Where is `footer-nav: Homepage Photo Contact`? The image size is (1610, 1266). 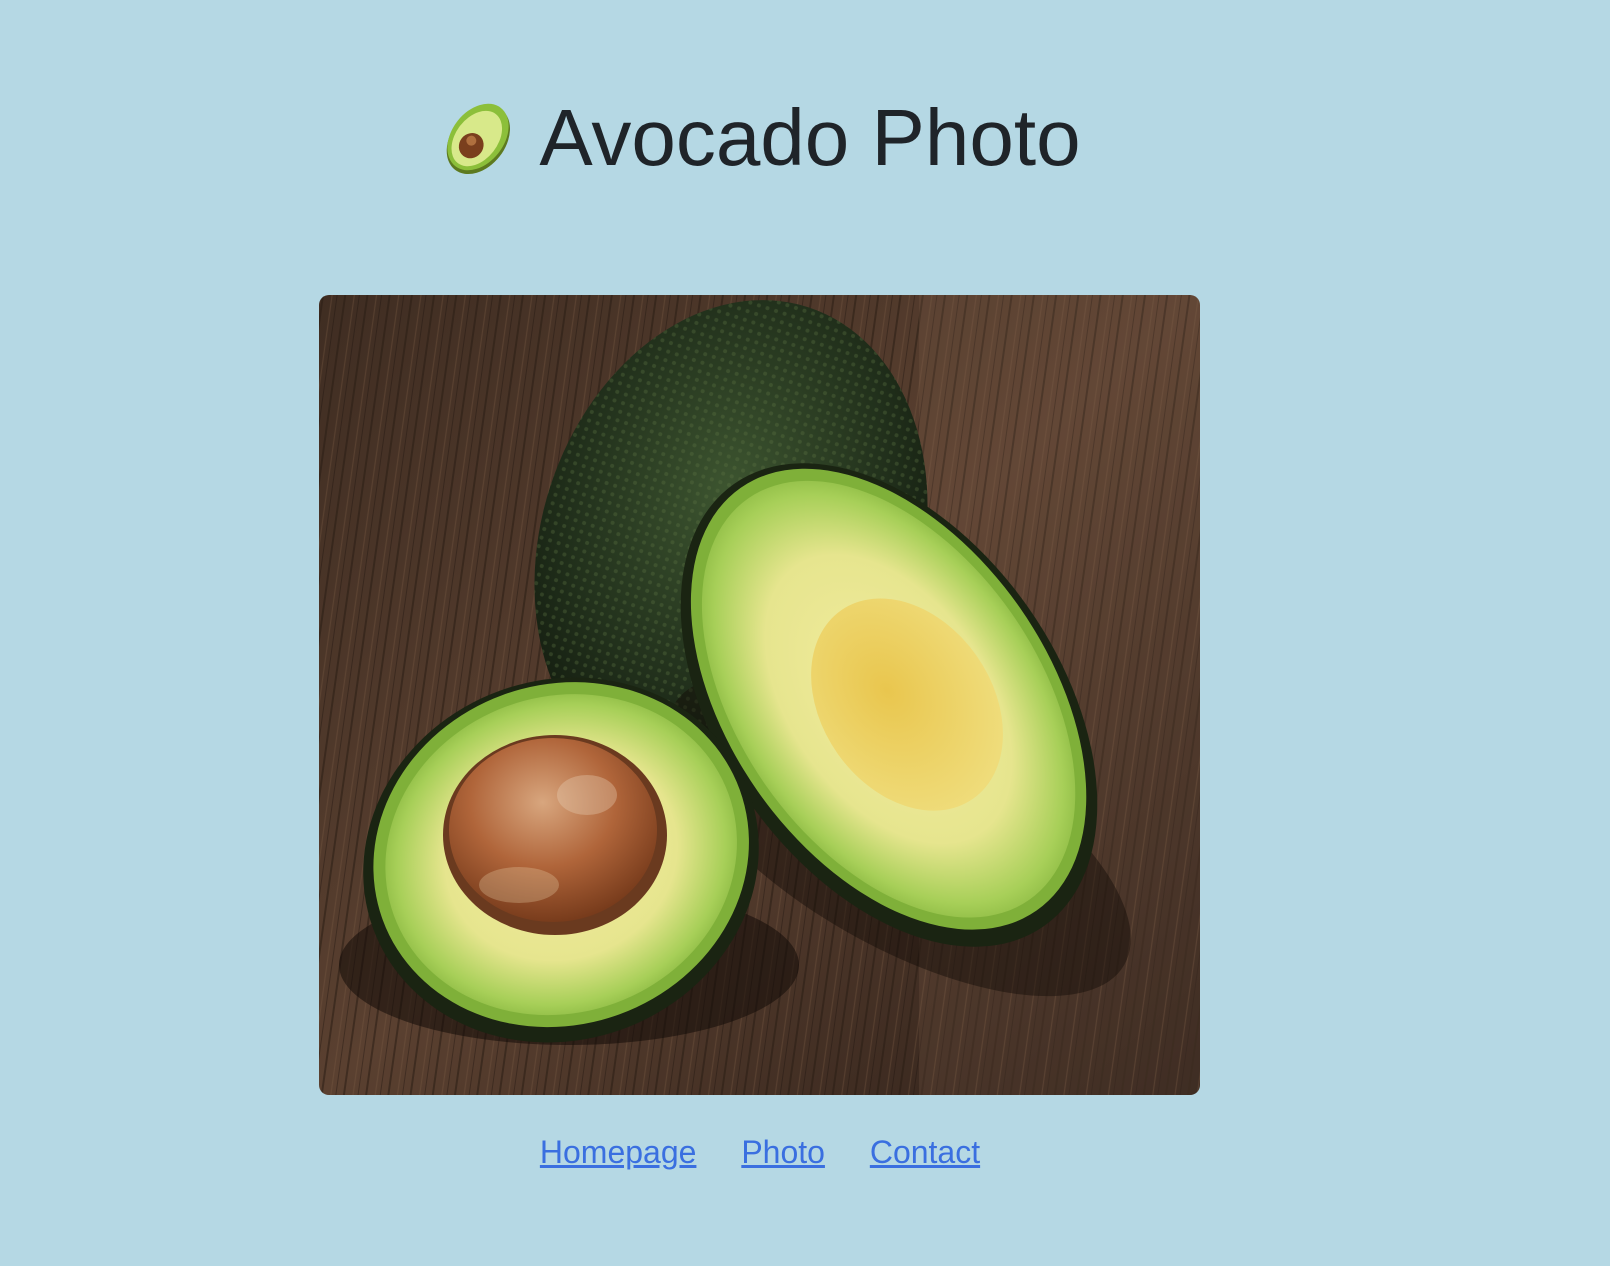 footer-nav: Homepage Photo Contact is located at coordinates (760, 1152).